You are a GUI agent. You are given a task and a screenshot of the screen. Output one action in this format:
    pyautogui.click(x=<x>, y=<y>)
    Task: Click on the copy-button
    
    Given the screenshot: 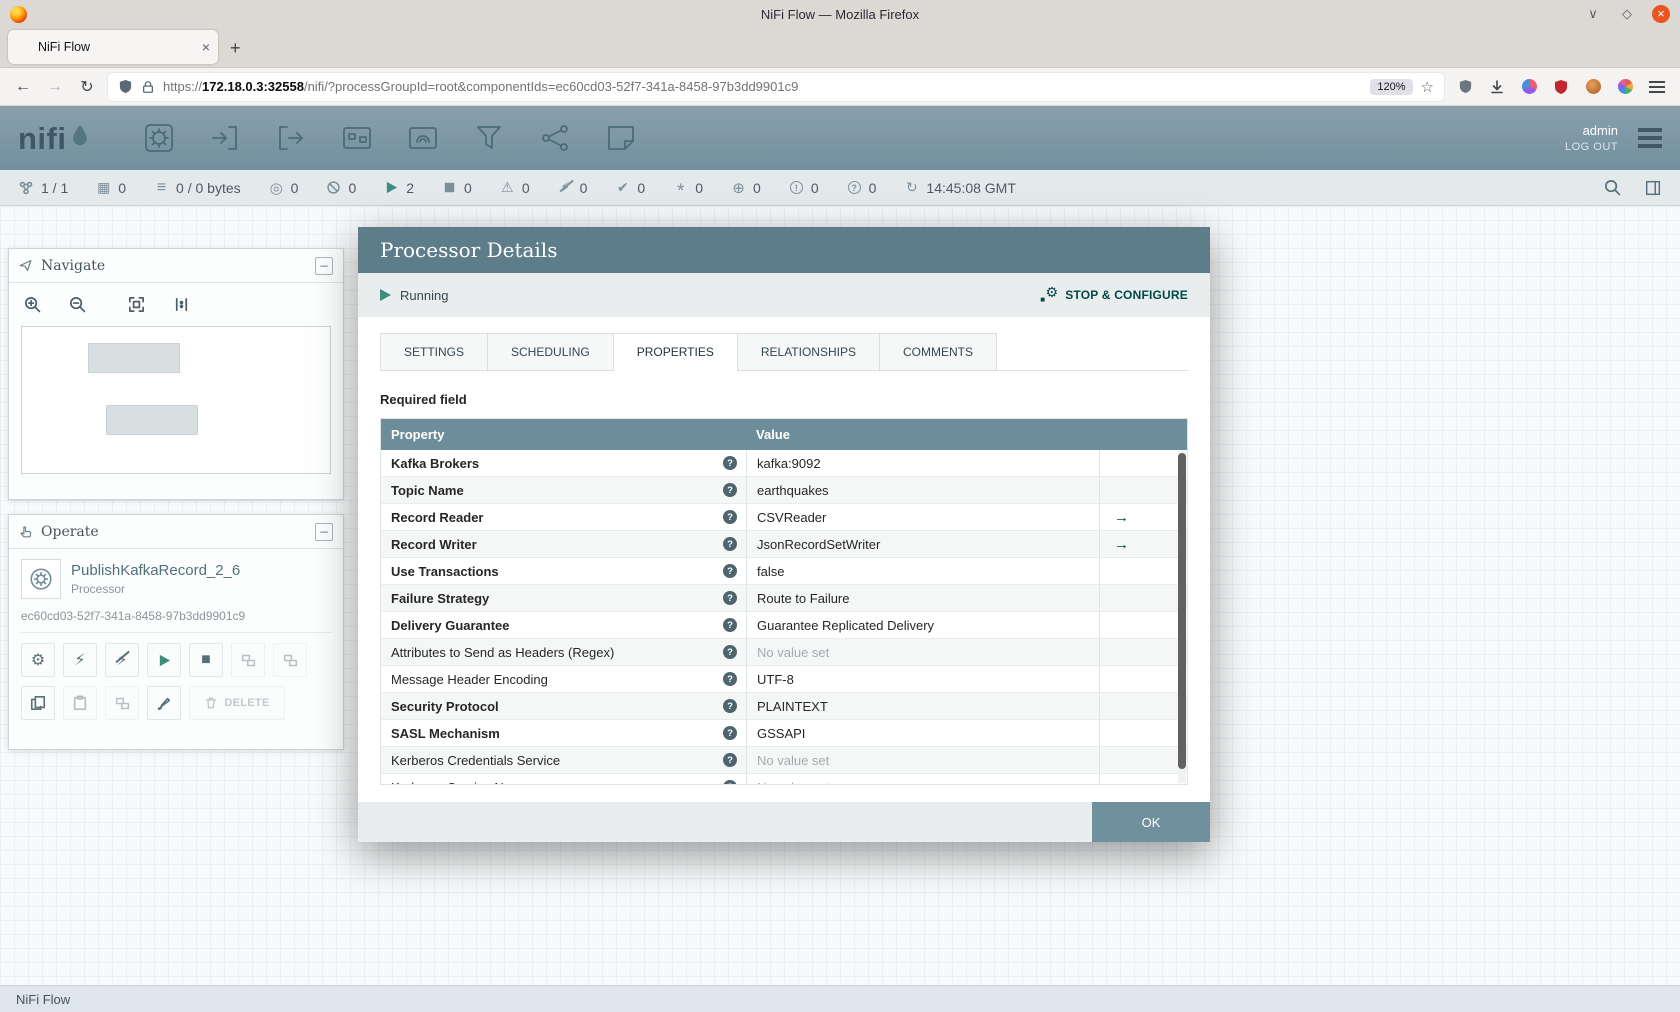 What is the action you would take?
    pyautogui.click(x=38, y=703)
    